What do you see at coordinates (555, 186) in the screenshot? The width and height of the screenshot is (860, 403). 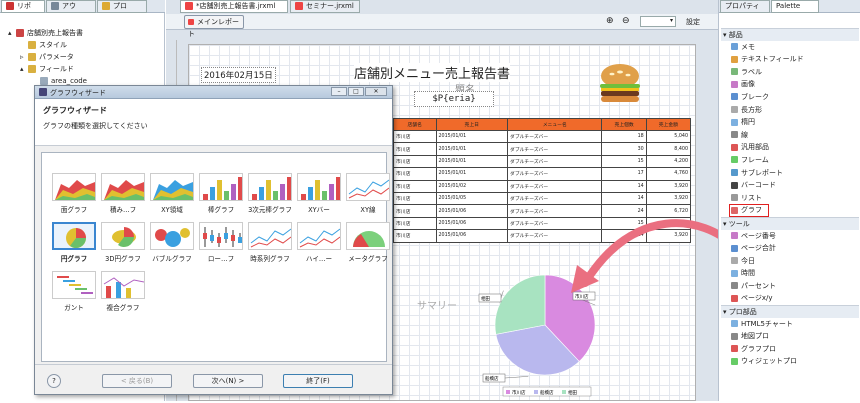 I see `table-cell: ダブルチーズバー` at bounding box center [555, 186].